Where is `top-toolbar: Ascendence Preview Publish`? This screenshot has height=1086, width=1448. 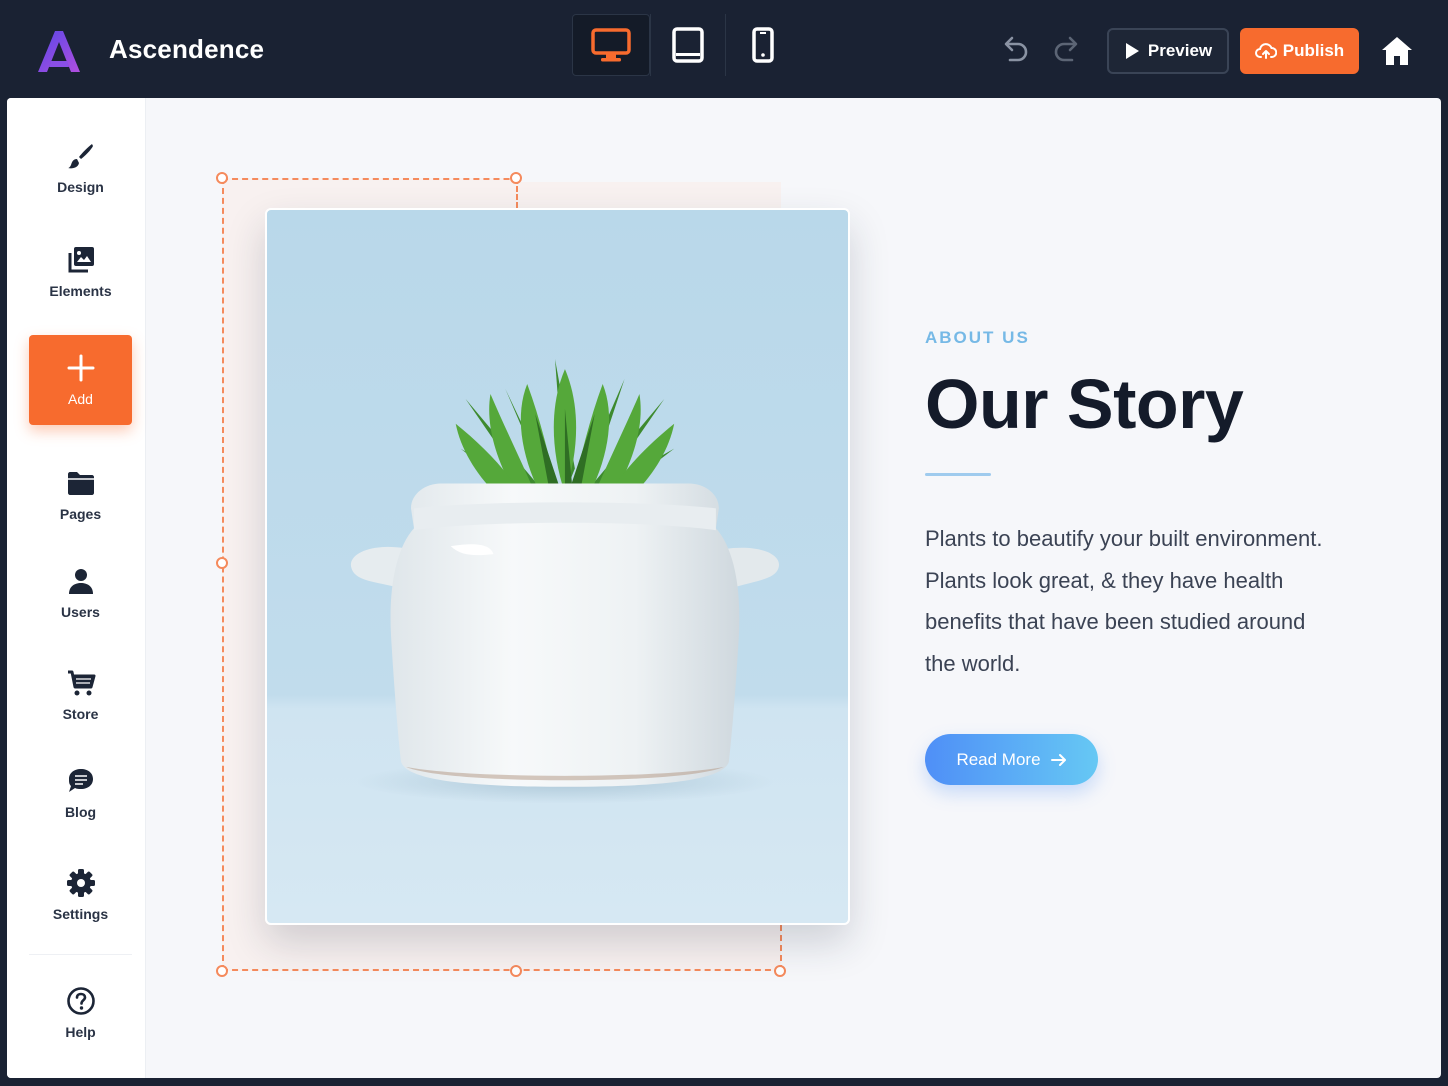 top-toolbar: Ascendence Preview Publish is located at coordinates (724, 49).